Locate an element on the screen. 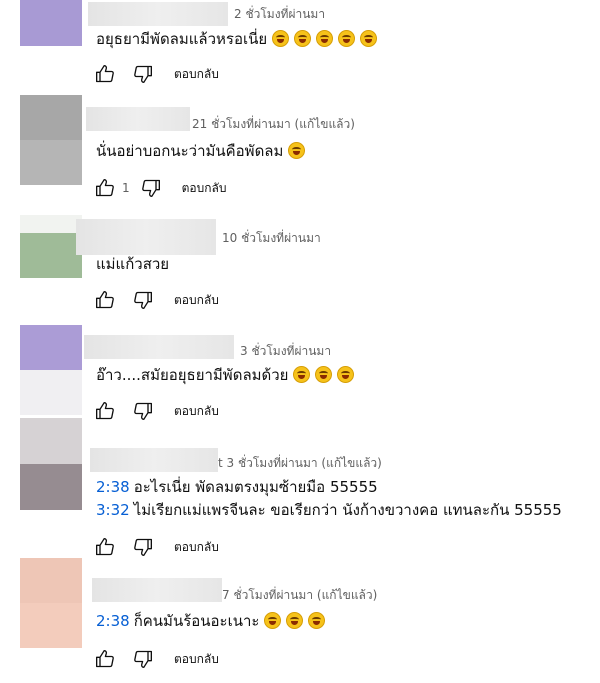 The width and height of the screenshot is (600, 683). comment-line: อยุธยามีพัดลมแล้วหรอเนี่ย is located at coordinates (237, 39).